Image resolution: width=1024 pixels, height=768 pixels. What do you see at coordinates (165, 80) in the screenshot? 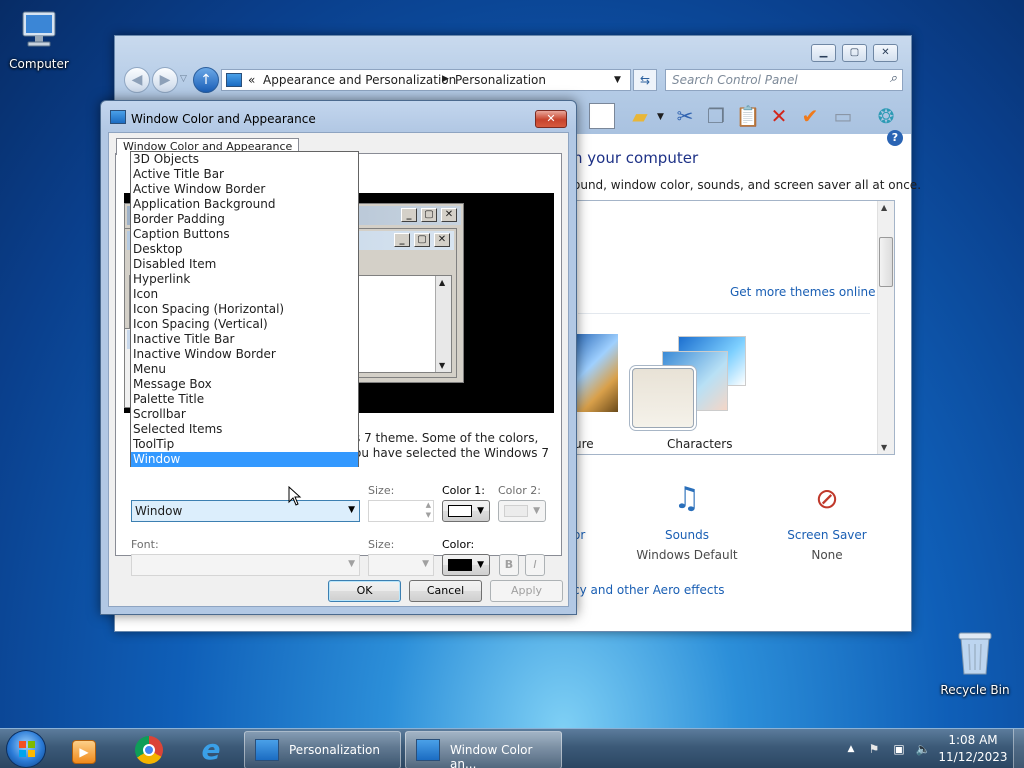
I see `forward-button: ▶` at bounding box center [165, 80].